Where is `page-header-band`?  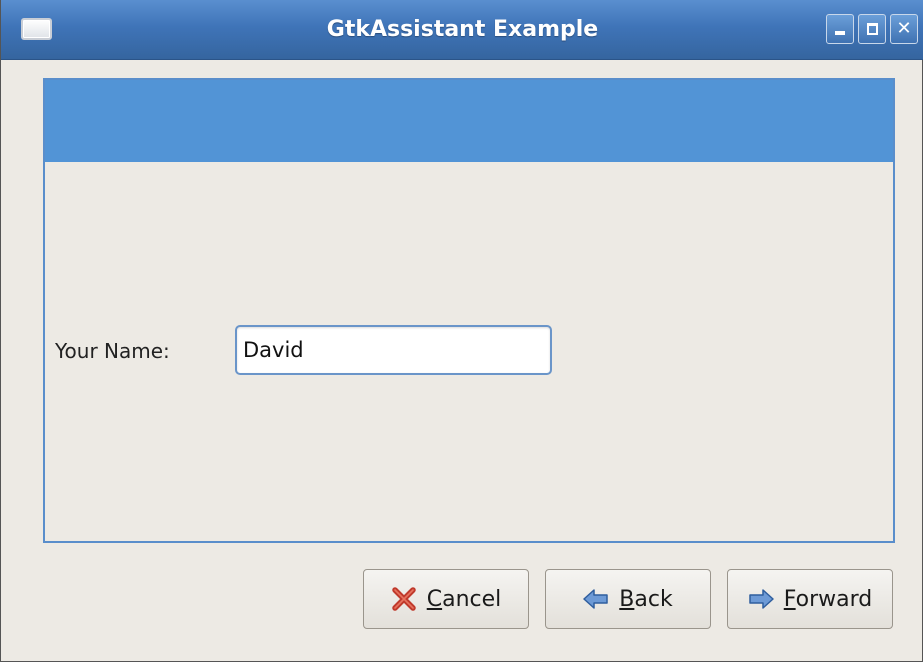
page-header-band is located at coordinates (469, 121).